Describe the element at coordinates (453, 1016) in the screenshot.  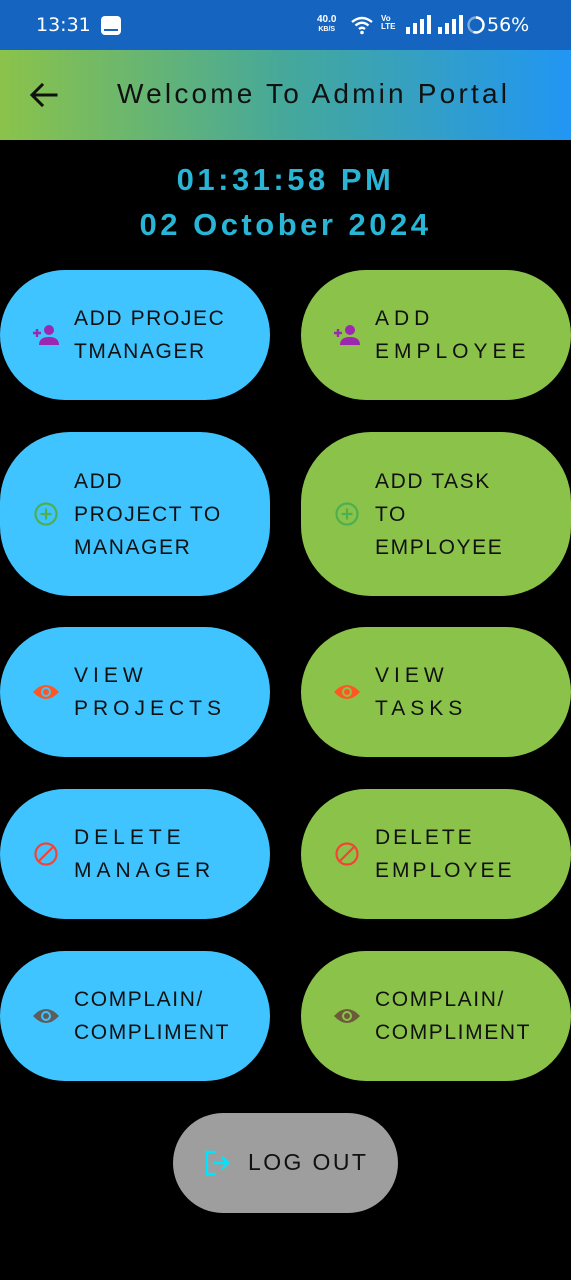
I see `complain-compliment-employee-label: COMPLAIN/ COMPLIMENT` at that location.